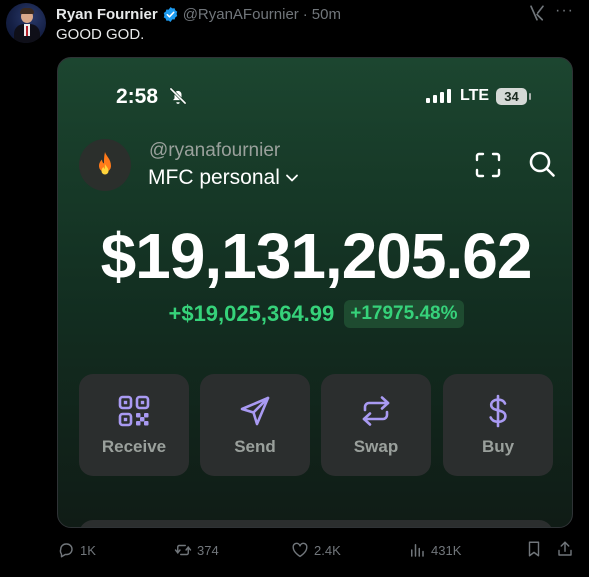  I want to click on search-icon, so click(542, 164).